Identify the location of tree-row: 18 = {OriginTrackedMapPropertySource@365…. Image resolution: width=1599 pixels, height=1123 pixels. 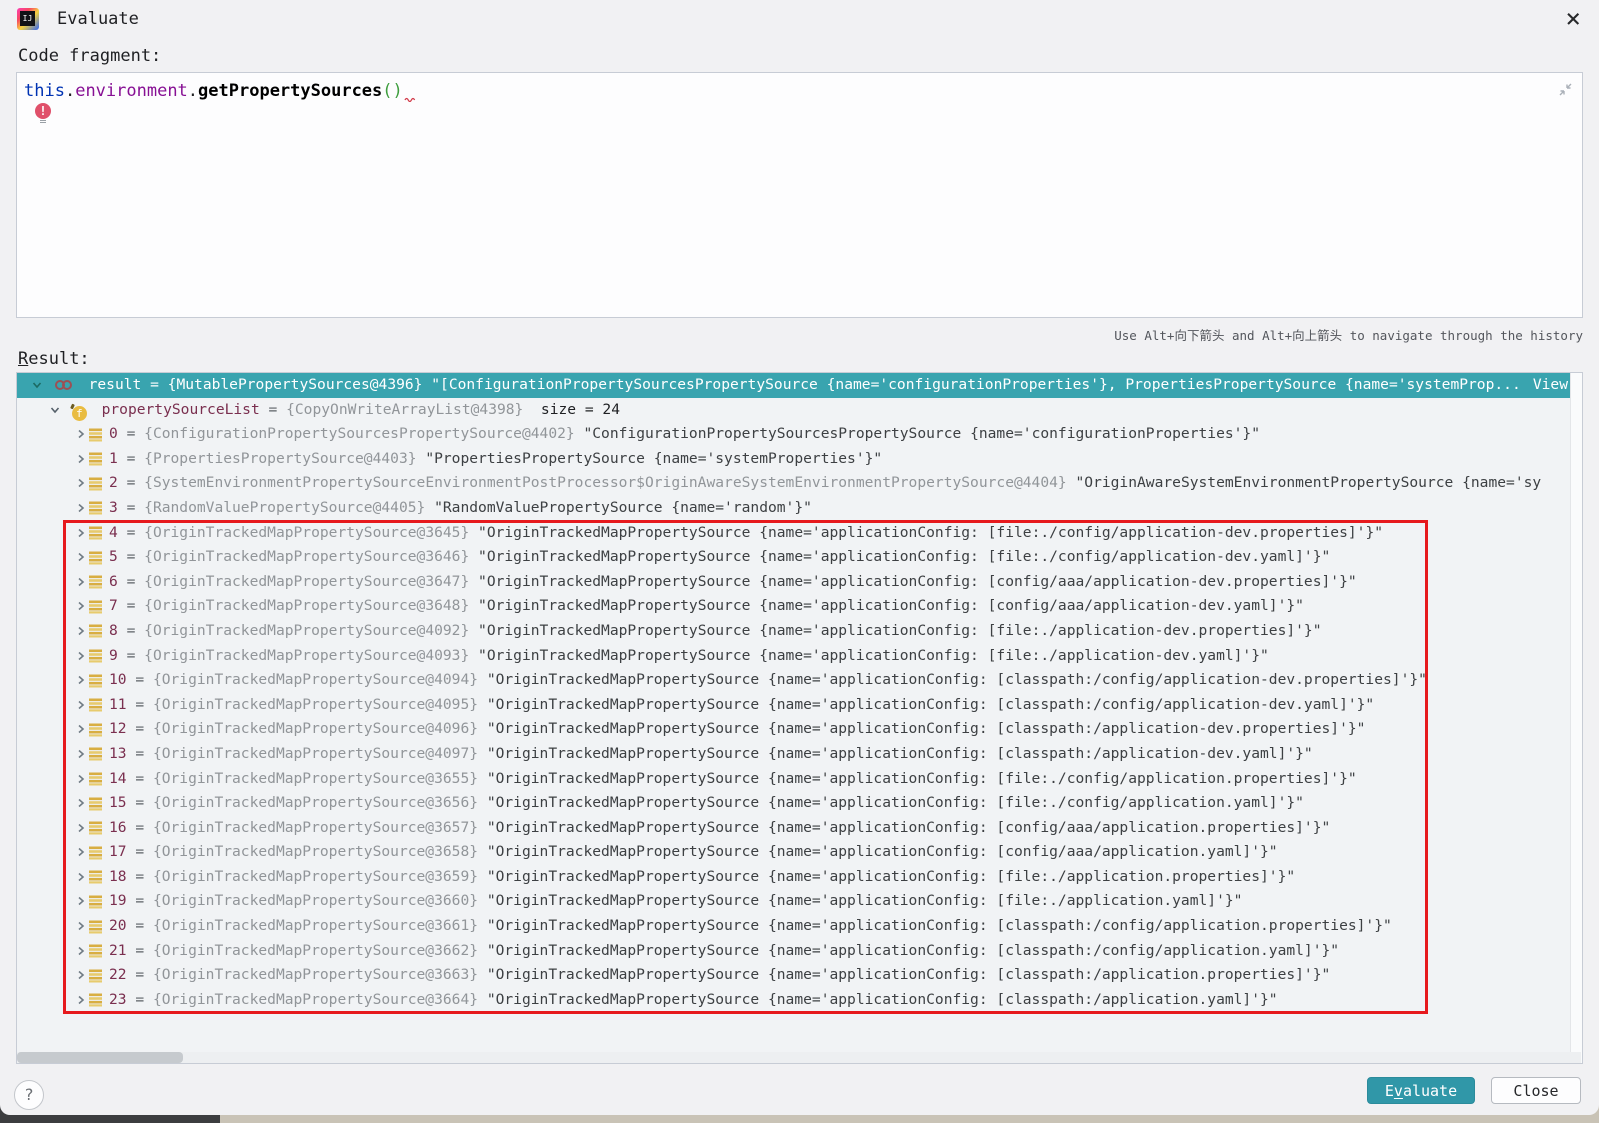
(799, 877).